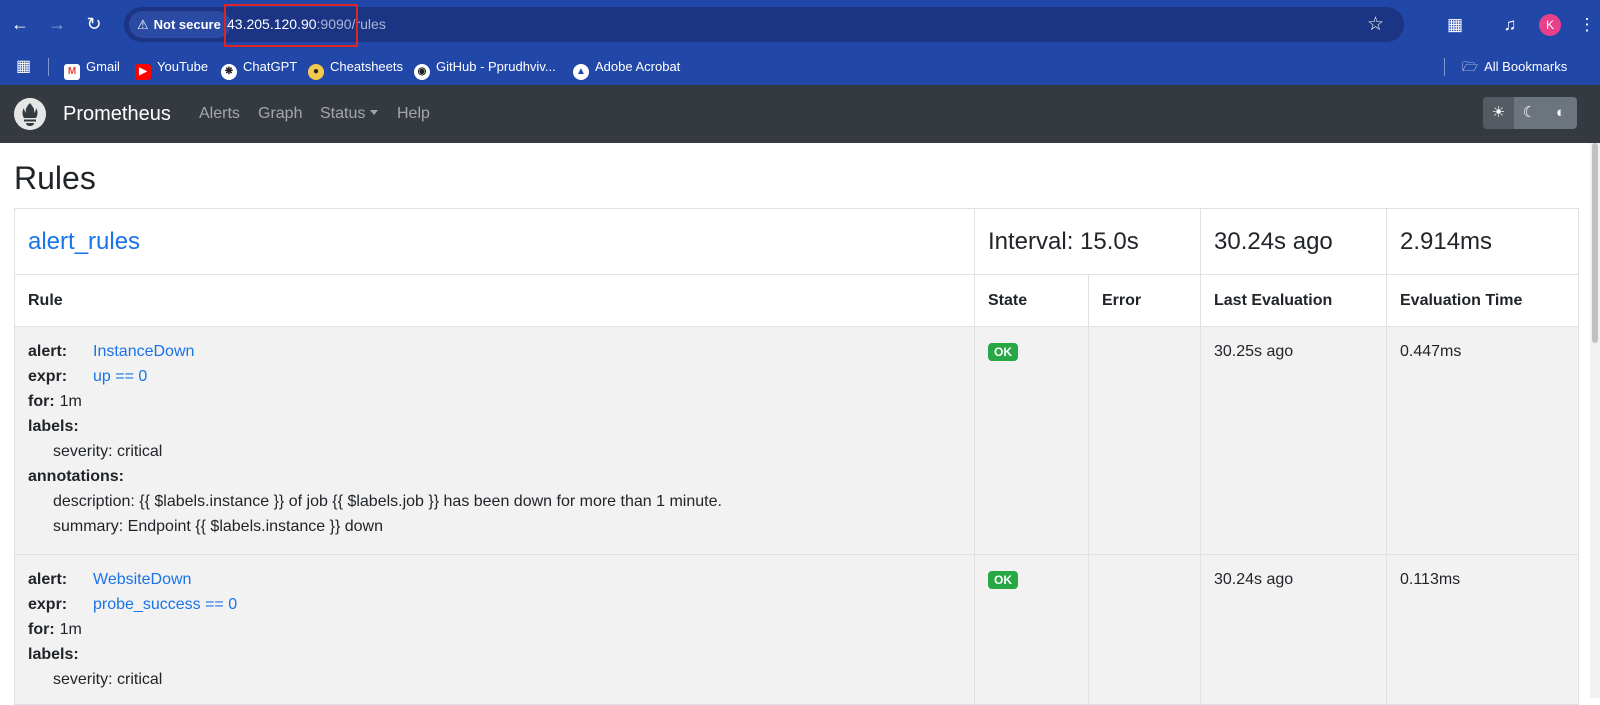 This screenshot has height=705, width=1600. Describe the element at coordinates (1144, 300) in the screenshot. I see `col-error: Error` at that location.